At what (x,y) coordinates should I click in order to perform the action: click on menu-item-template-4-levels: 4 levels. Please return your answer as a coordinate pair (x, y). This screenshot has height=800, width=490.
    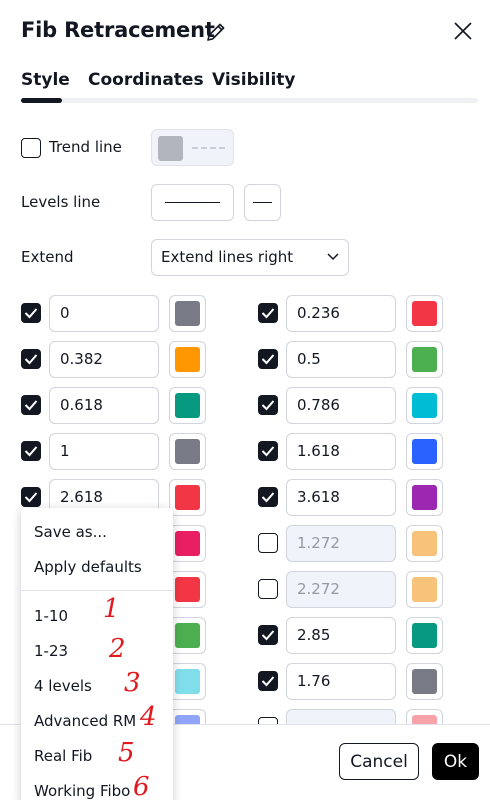
    Looking at the image, I should click on (63, 686).